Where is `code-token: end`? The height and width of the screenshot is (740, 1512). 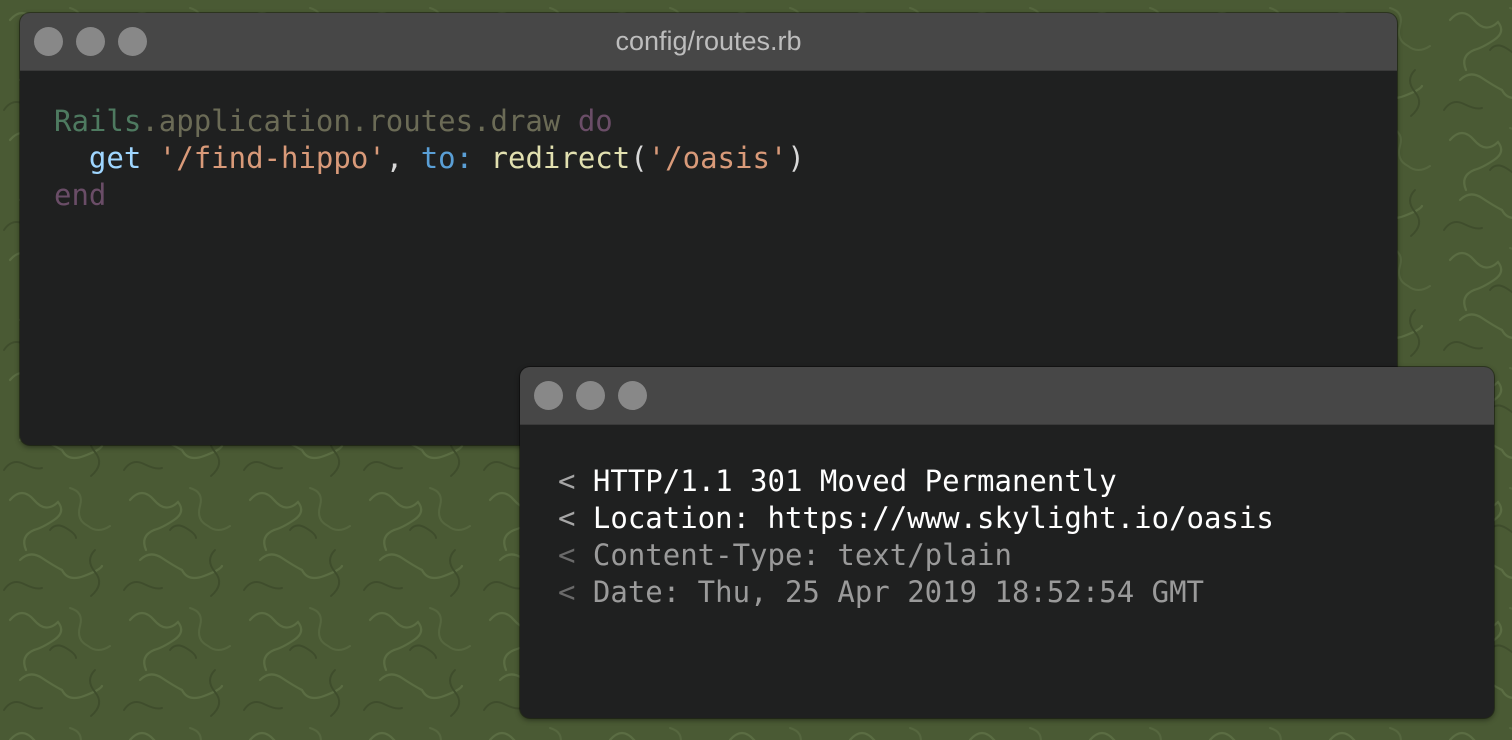 code-token: end is located at coordinates (80, 195).